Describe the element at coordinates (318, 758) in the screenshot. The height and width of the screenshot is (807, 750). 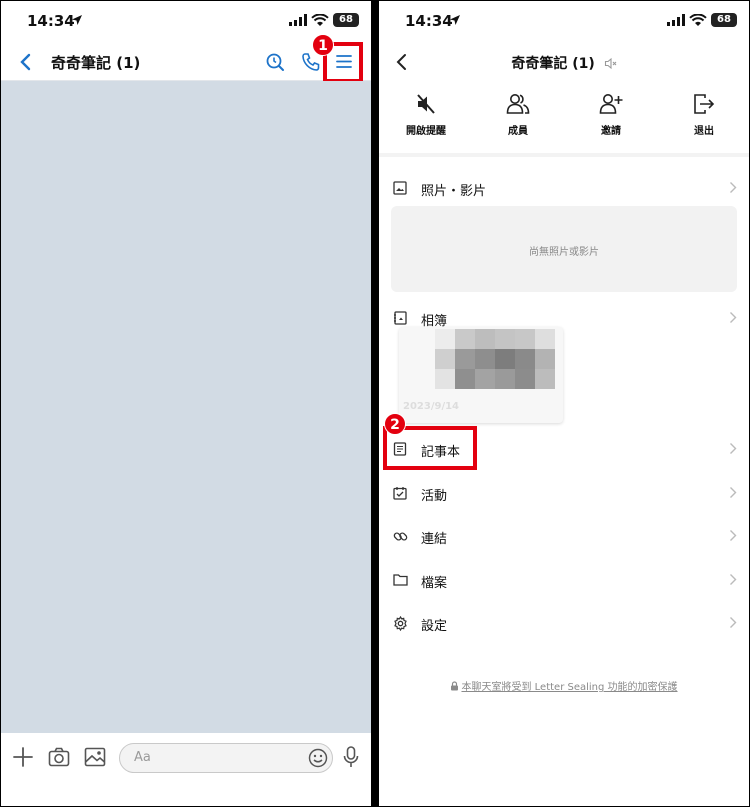
I see `emoji-icon` at that location.